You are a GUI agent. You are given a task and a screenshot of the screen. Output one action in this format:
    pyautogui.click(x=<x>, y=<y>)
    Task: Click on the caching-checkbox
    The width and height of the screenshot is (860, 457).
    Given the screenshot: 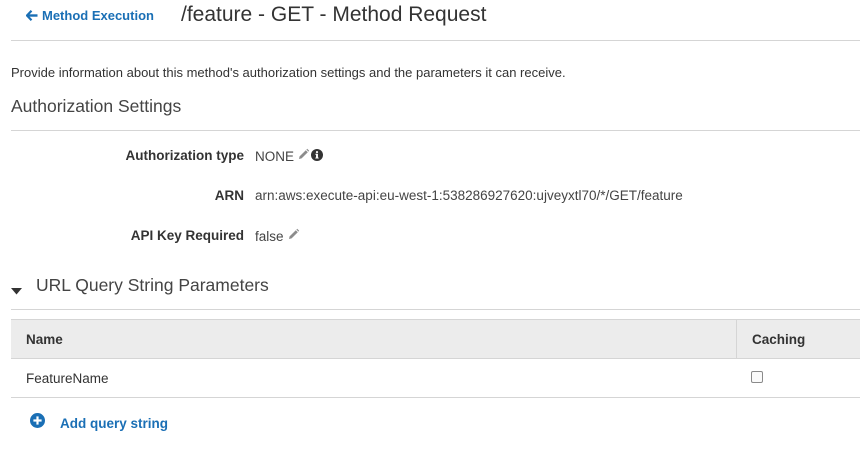 What is the action you would take?
    pyautogui.click(x=757, y=377)
    